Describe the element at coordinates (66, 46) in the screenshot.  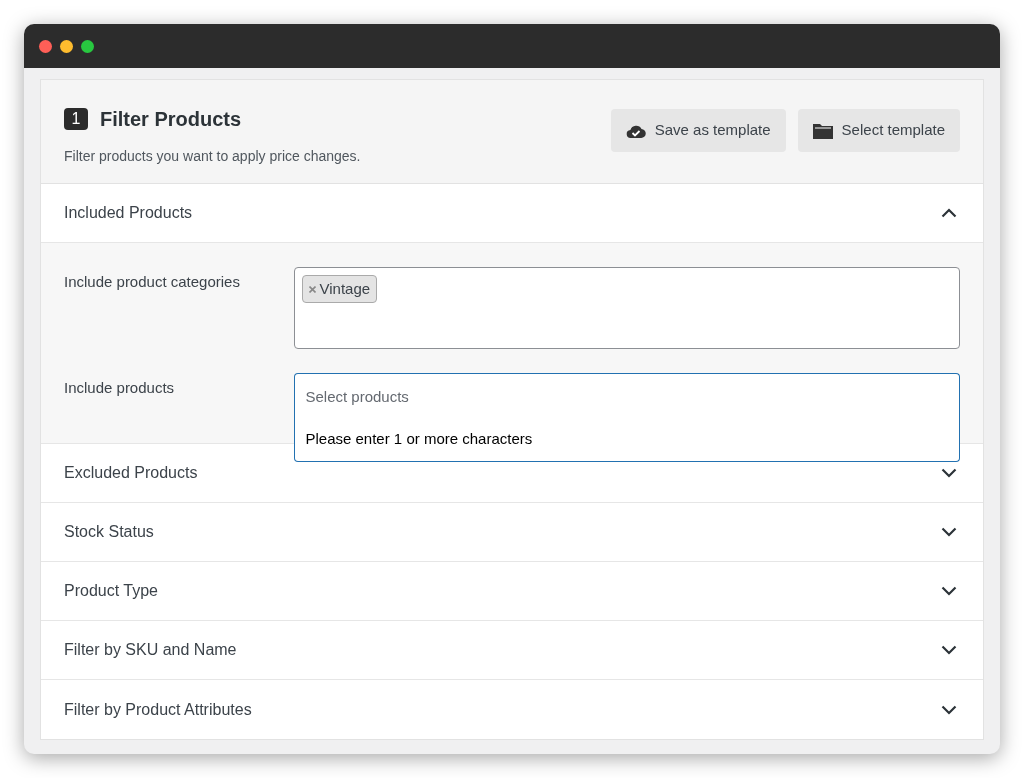
I see `minimize-window-button` at that location.